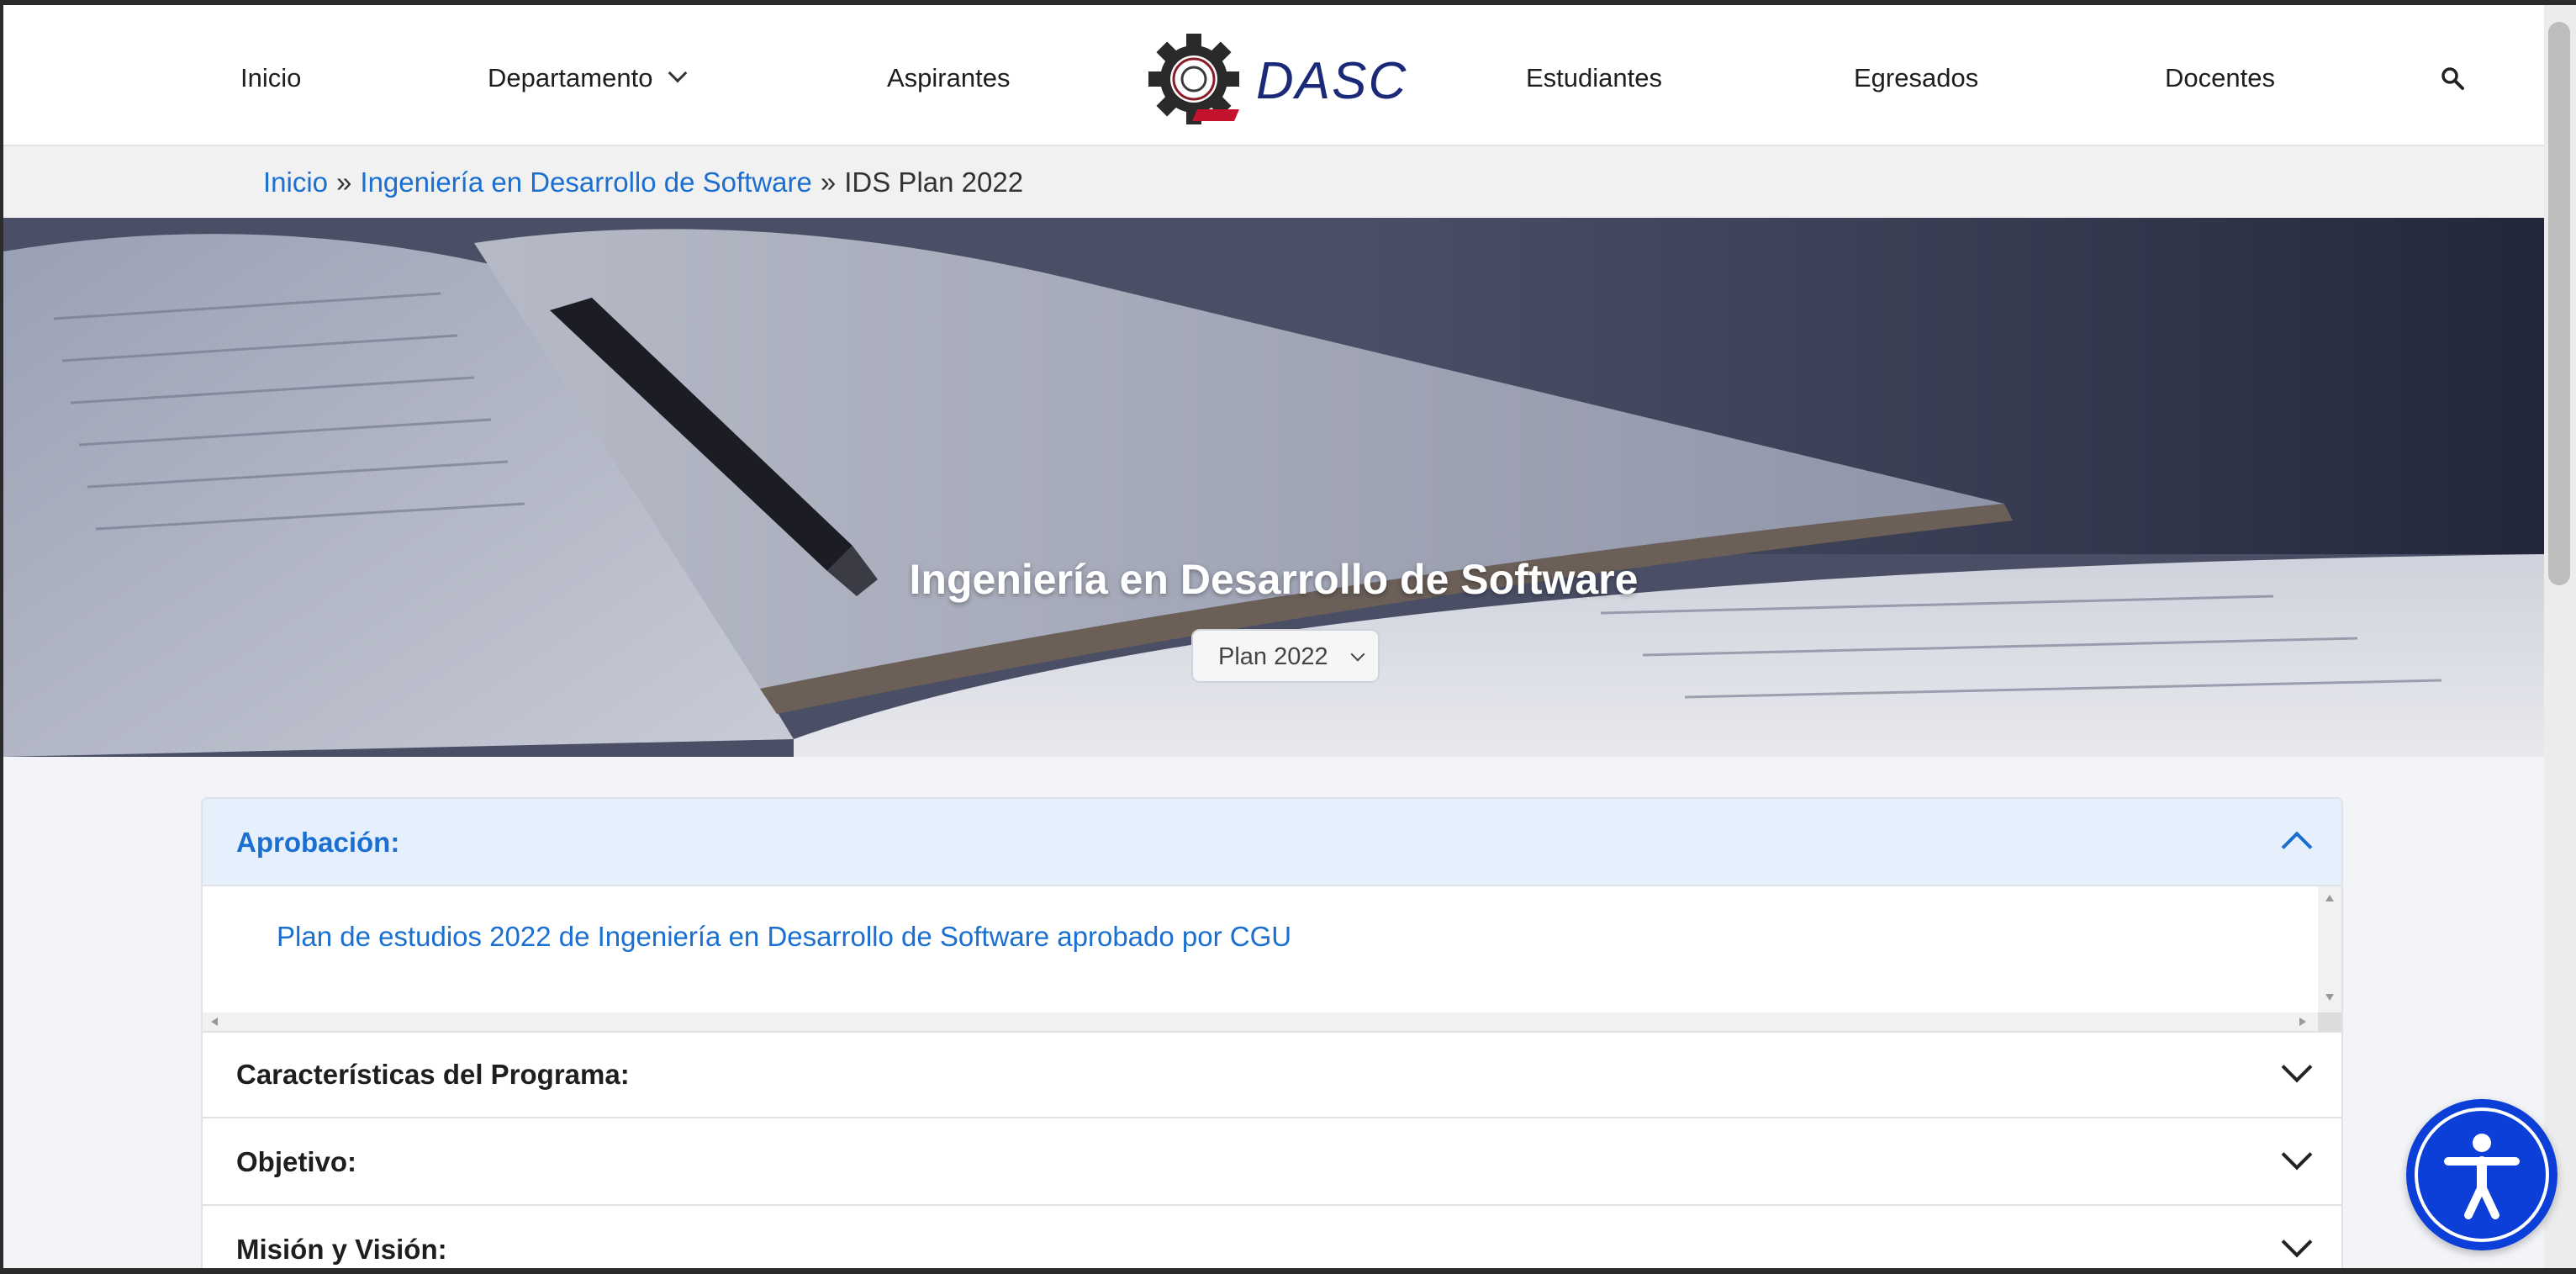 The width and height of the screenshot is (2576, 1274). Describe the element at coordinates (1272, 1239) in the screenshot. I see `accordion-header-mision-vision: Misión y Visión:` at that location.